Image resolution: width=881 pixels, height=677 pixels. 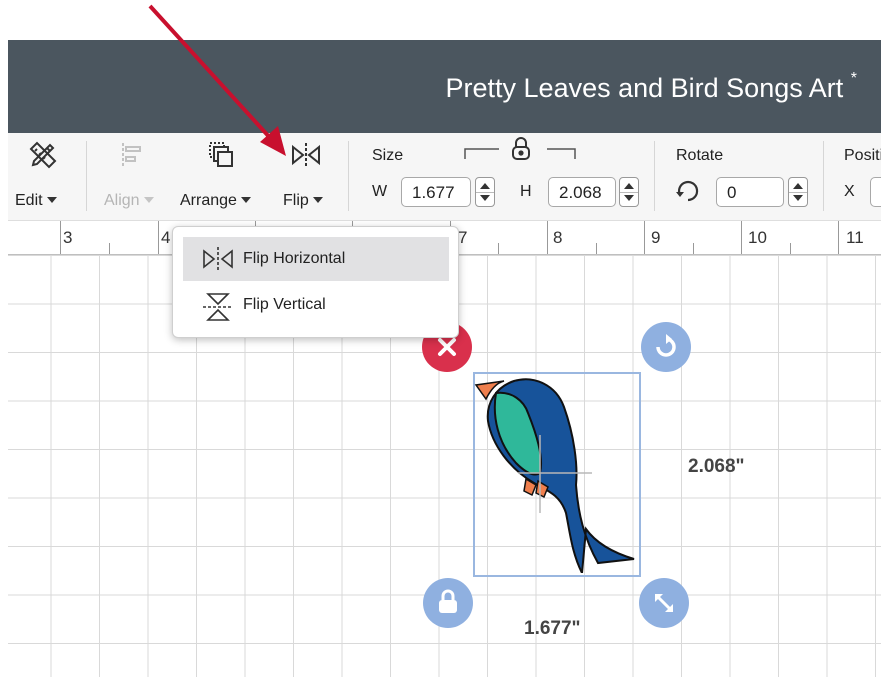 What do you see at coordinates (552, 628) in the screenshot?
I see `width-dimension-label: 1.677"` at bounding box center [552, 628].